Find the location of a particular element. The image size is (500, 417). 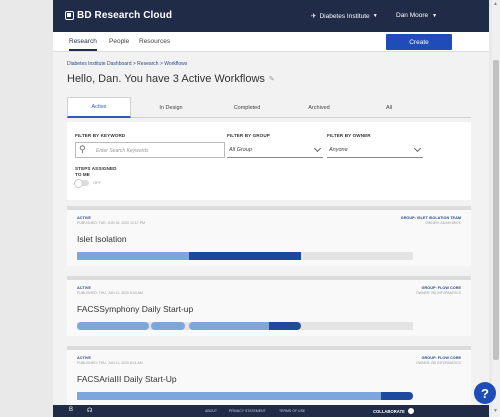

footer-link-about: ABOUT is located at coordinates (211, 411).